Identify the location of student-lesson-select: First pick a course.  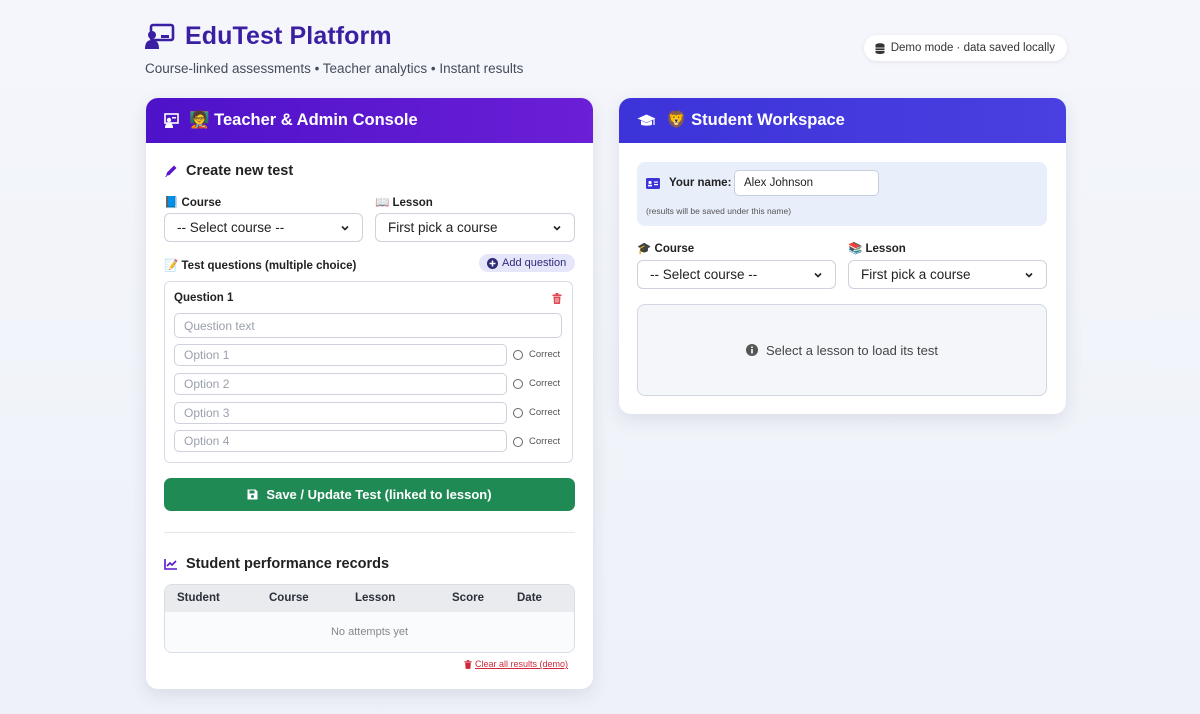
(947, 274).